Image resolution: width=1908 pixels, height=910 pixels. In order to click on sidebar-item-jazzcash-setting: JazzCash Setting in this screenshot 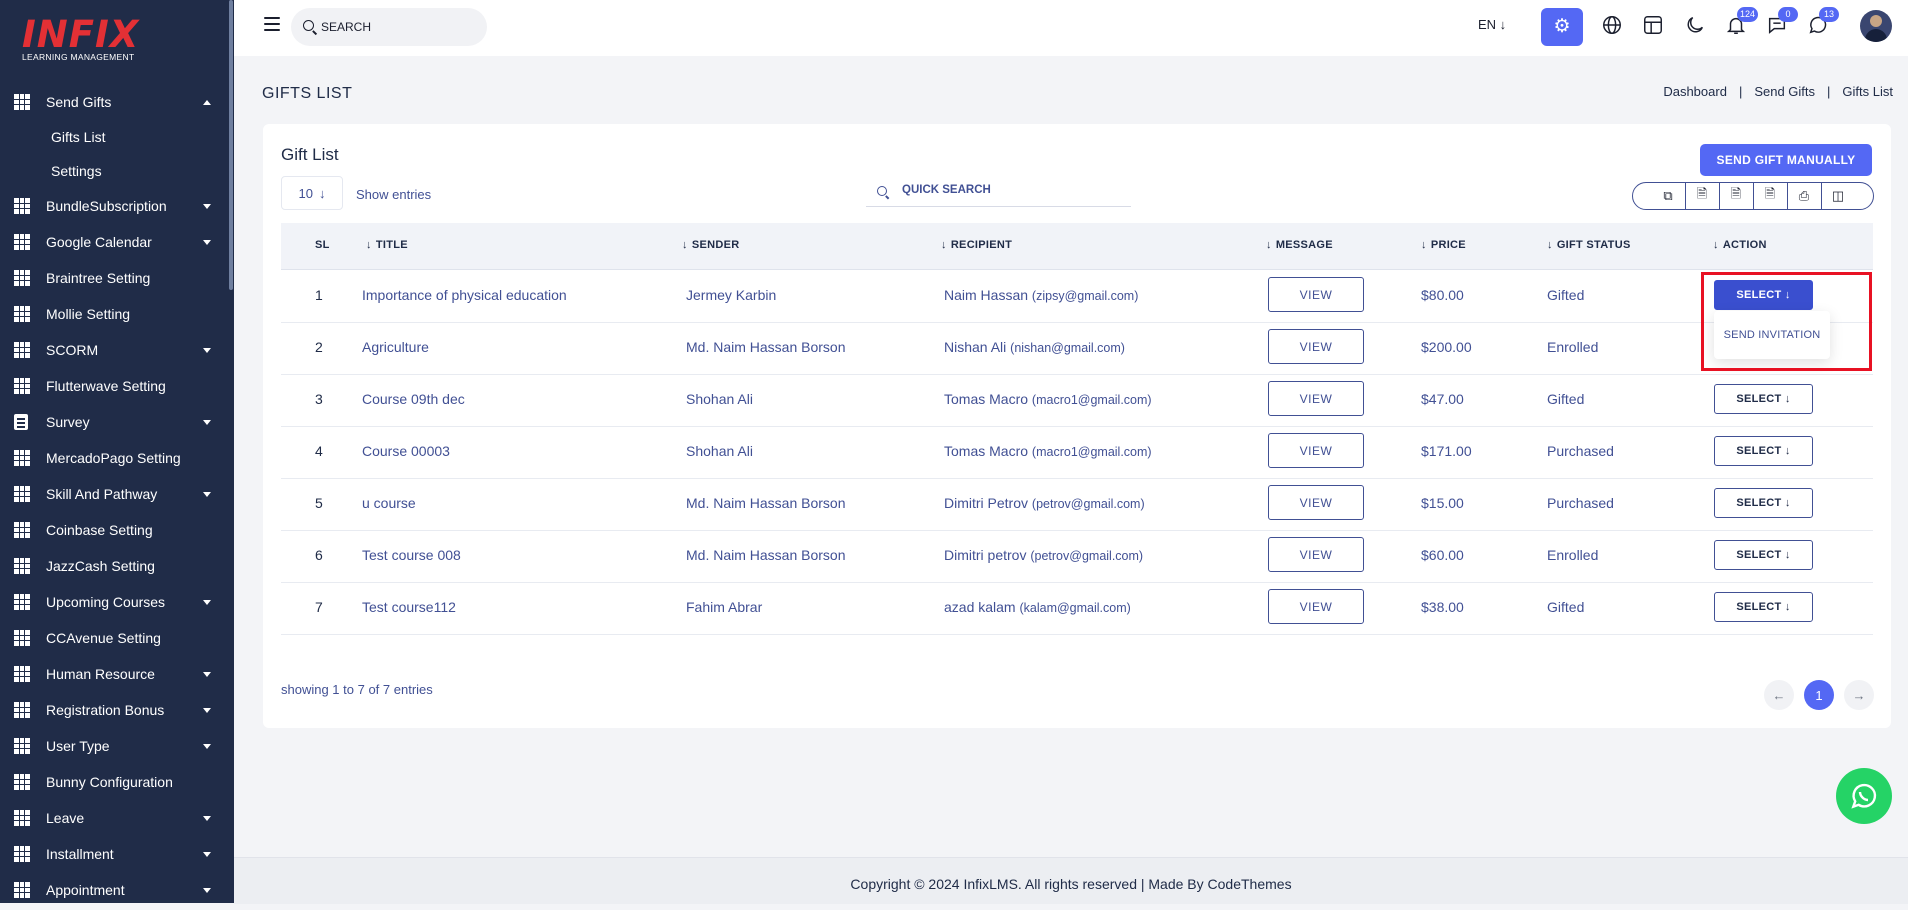, I will do `click(114, 566)`.